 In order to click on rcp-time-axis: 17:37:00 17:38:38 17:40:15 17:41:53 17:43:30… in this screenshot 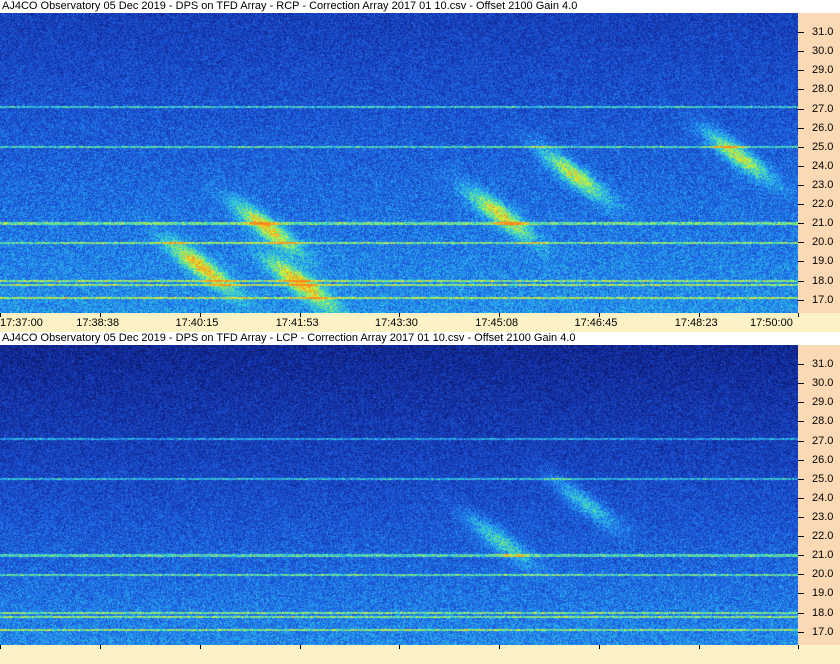, I will do `click(420, 322)`.